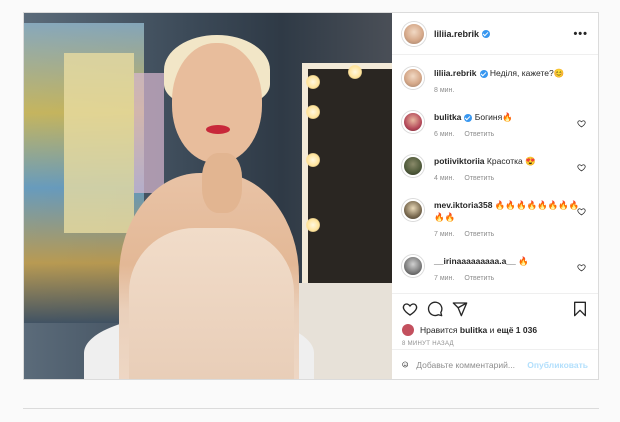 Image resolution: width=620 pixels, height=422 pixels. What do you see at coordinates (473, 330) in the screenshot?
I see `liker-username: bulitka` at bounding box center [473, 330].